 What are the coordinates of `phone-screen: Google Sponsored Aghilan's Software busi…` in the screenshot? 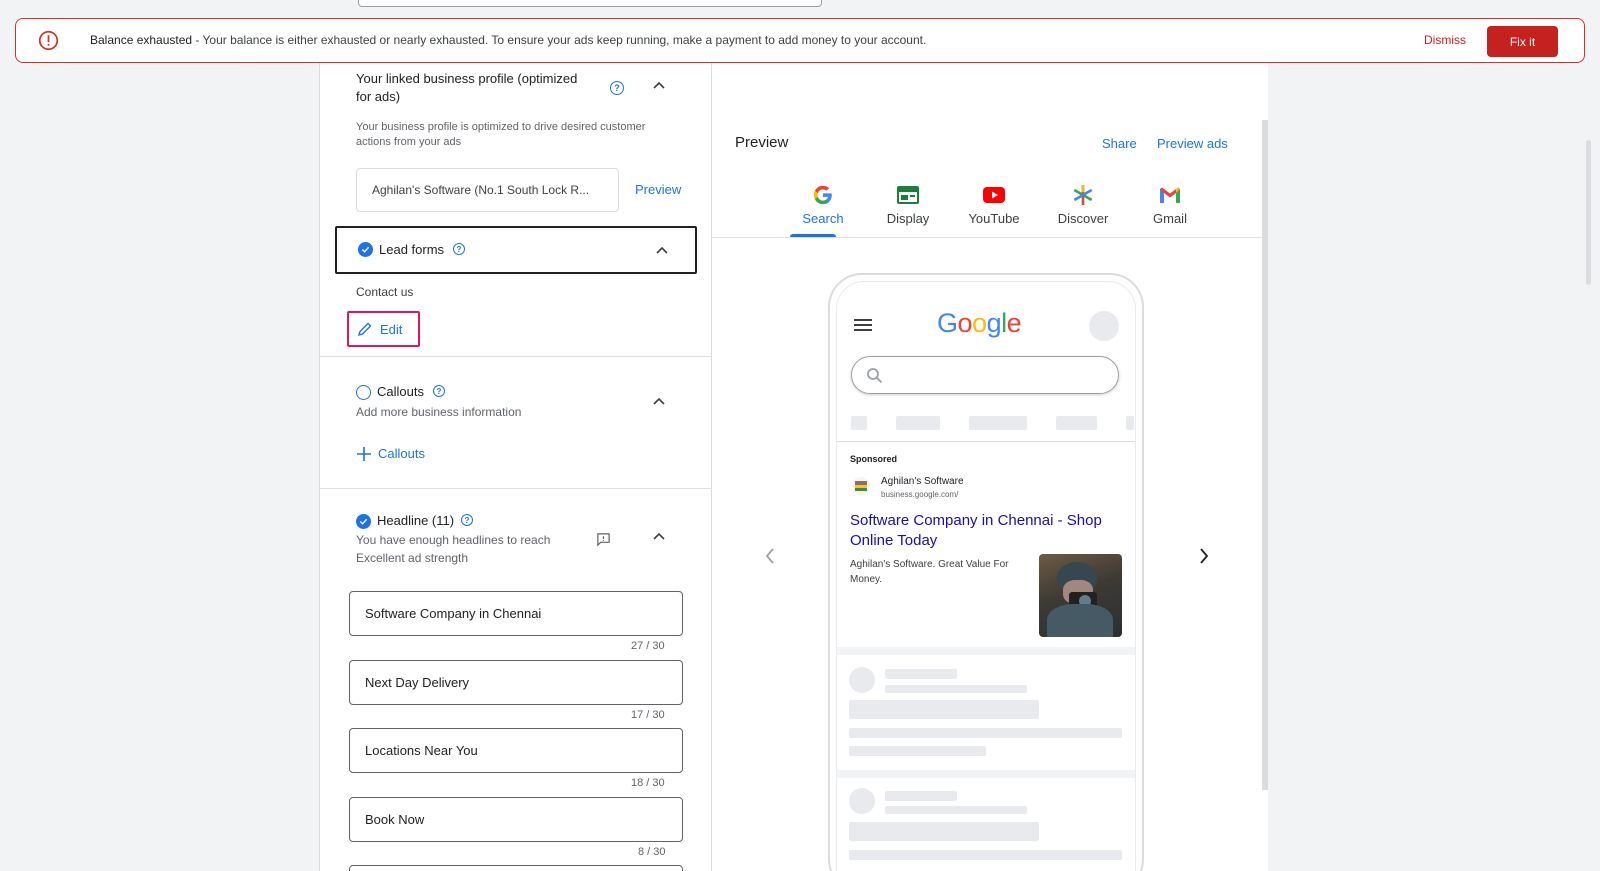 It's located at (986, 576).